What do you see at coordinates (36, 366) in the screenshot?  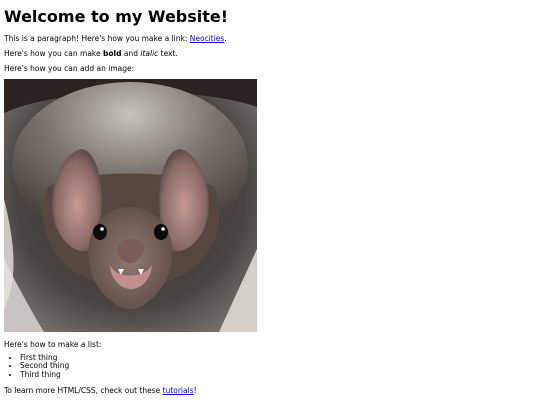 I see `item-list: First thing Second thing Third thing` at bounding box center [36, 366].